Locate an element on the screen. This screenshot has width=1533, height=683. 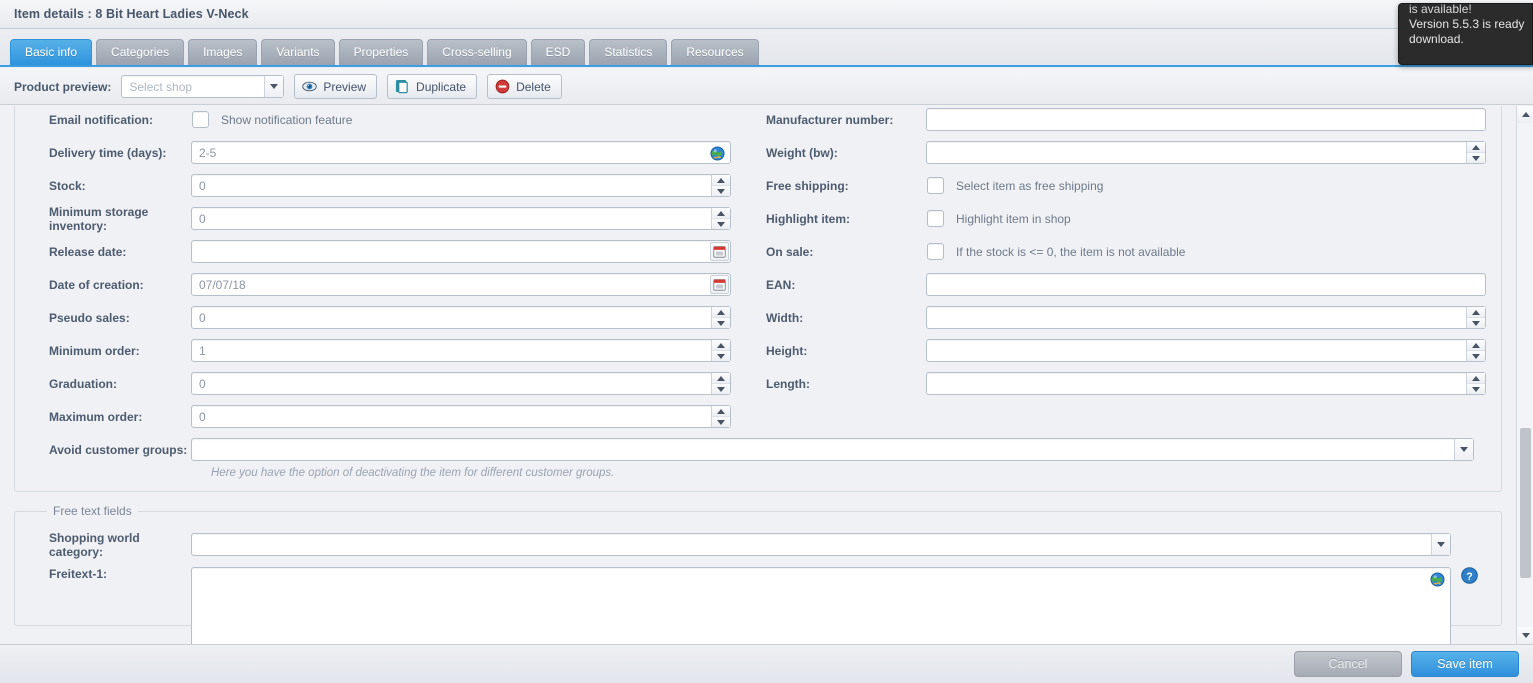
length-input is located at coordinates (1206, 383).